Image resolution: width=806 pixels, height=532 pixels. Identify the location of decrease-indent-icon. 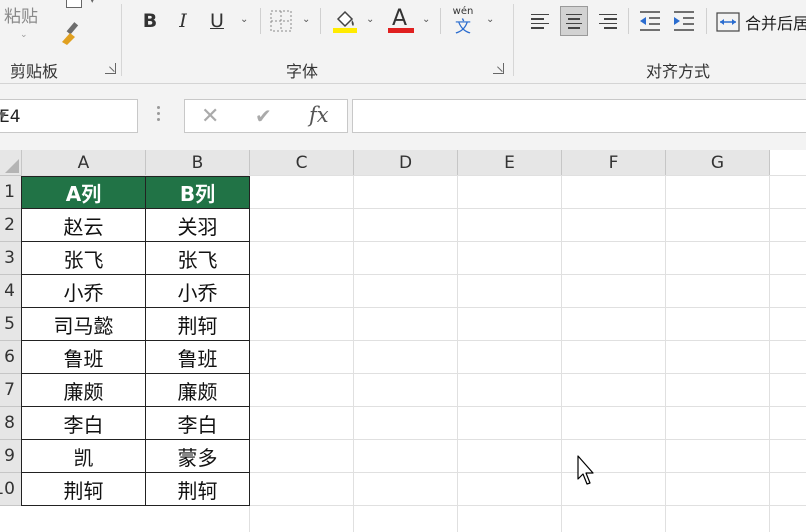
(650, 21).